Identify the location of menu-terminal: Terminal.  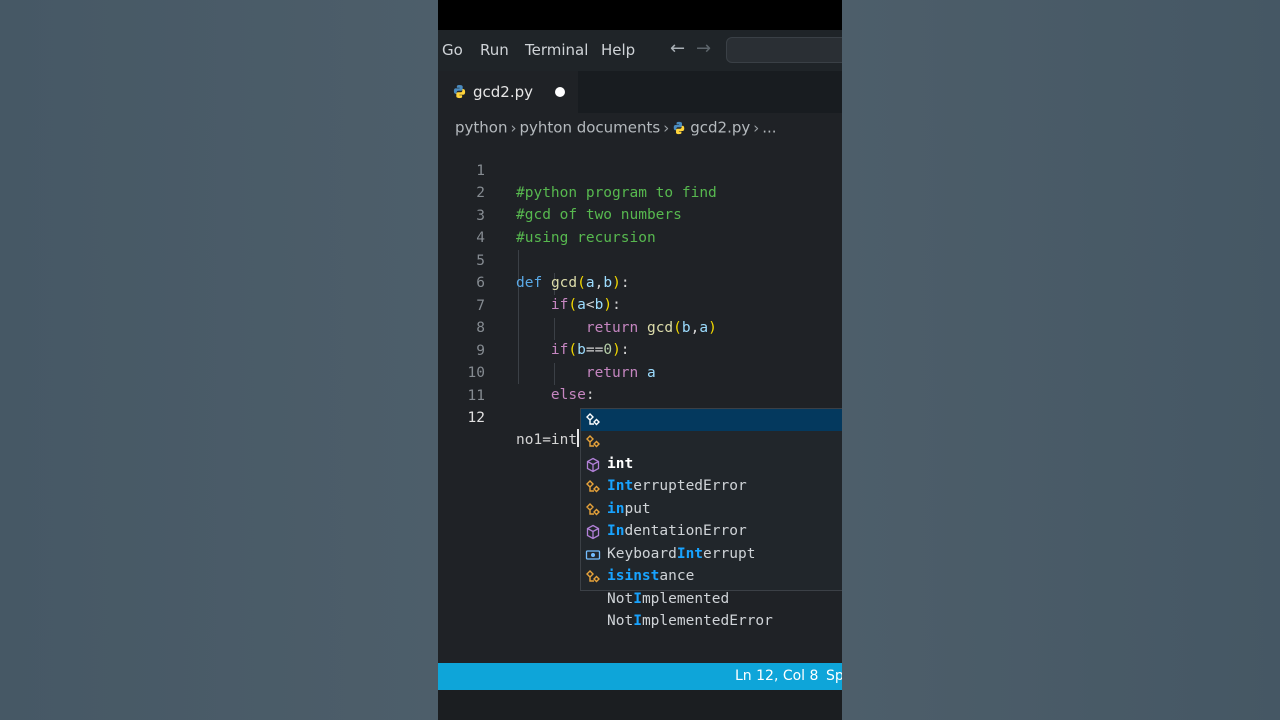
(556, 50).